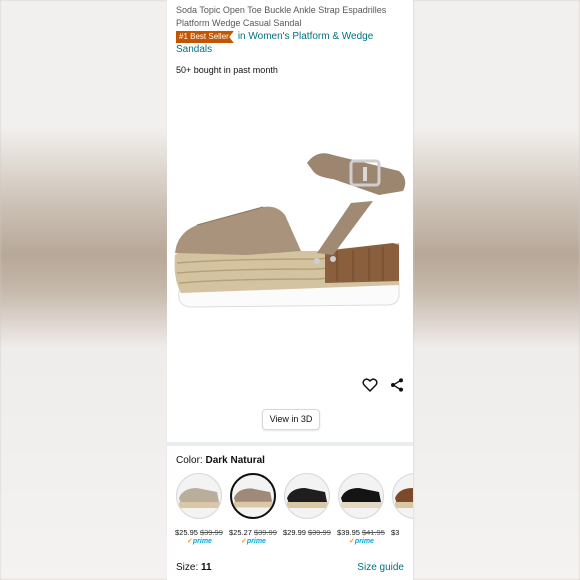  I want to click on share-icon, so click(397, 385).